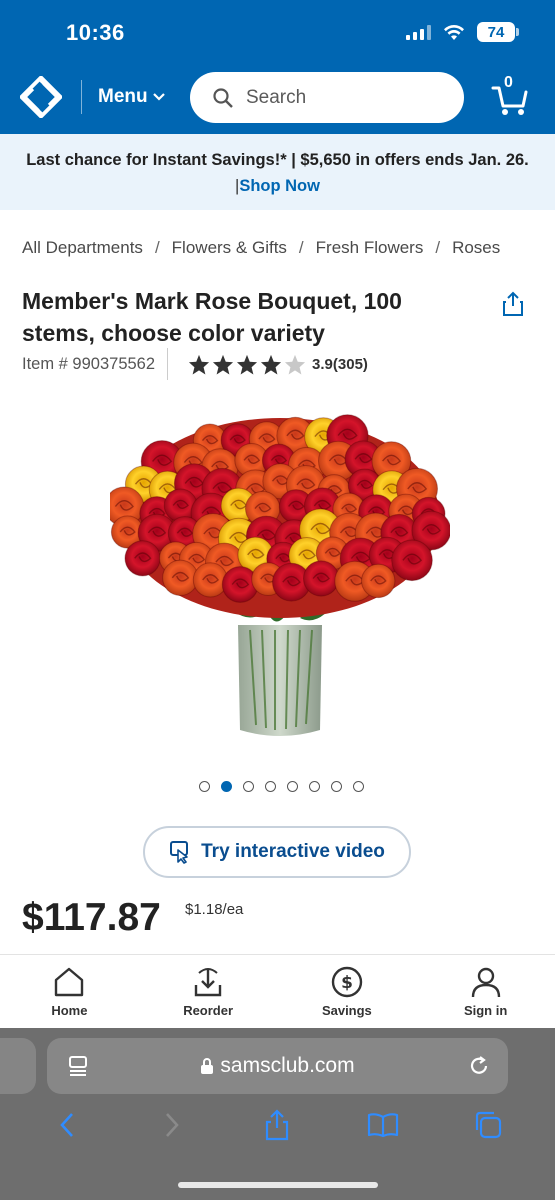 Image resolution: width=555 pixels, height=1200 pixels. I want to click on book-icon, so click(382, 1125).